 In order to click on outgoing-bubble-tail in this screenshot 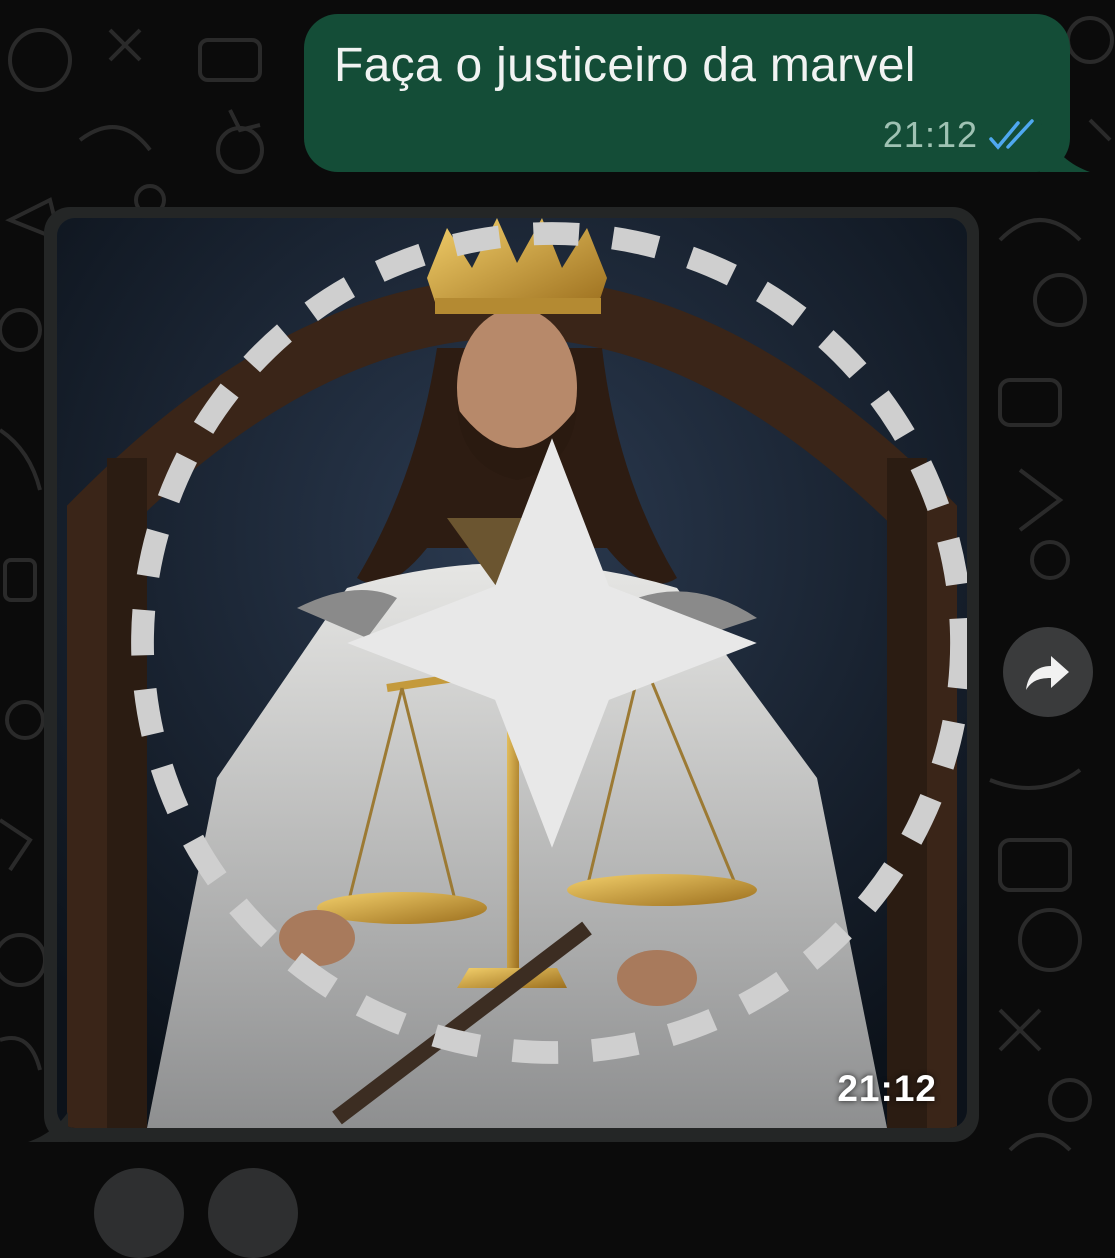, I will do `click(1065, 146)`.